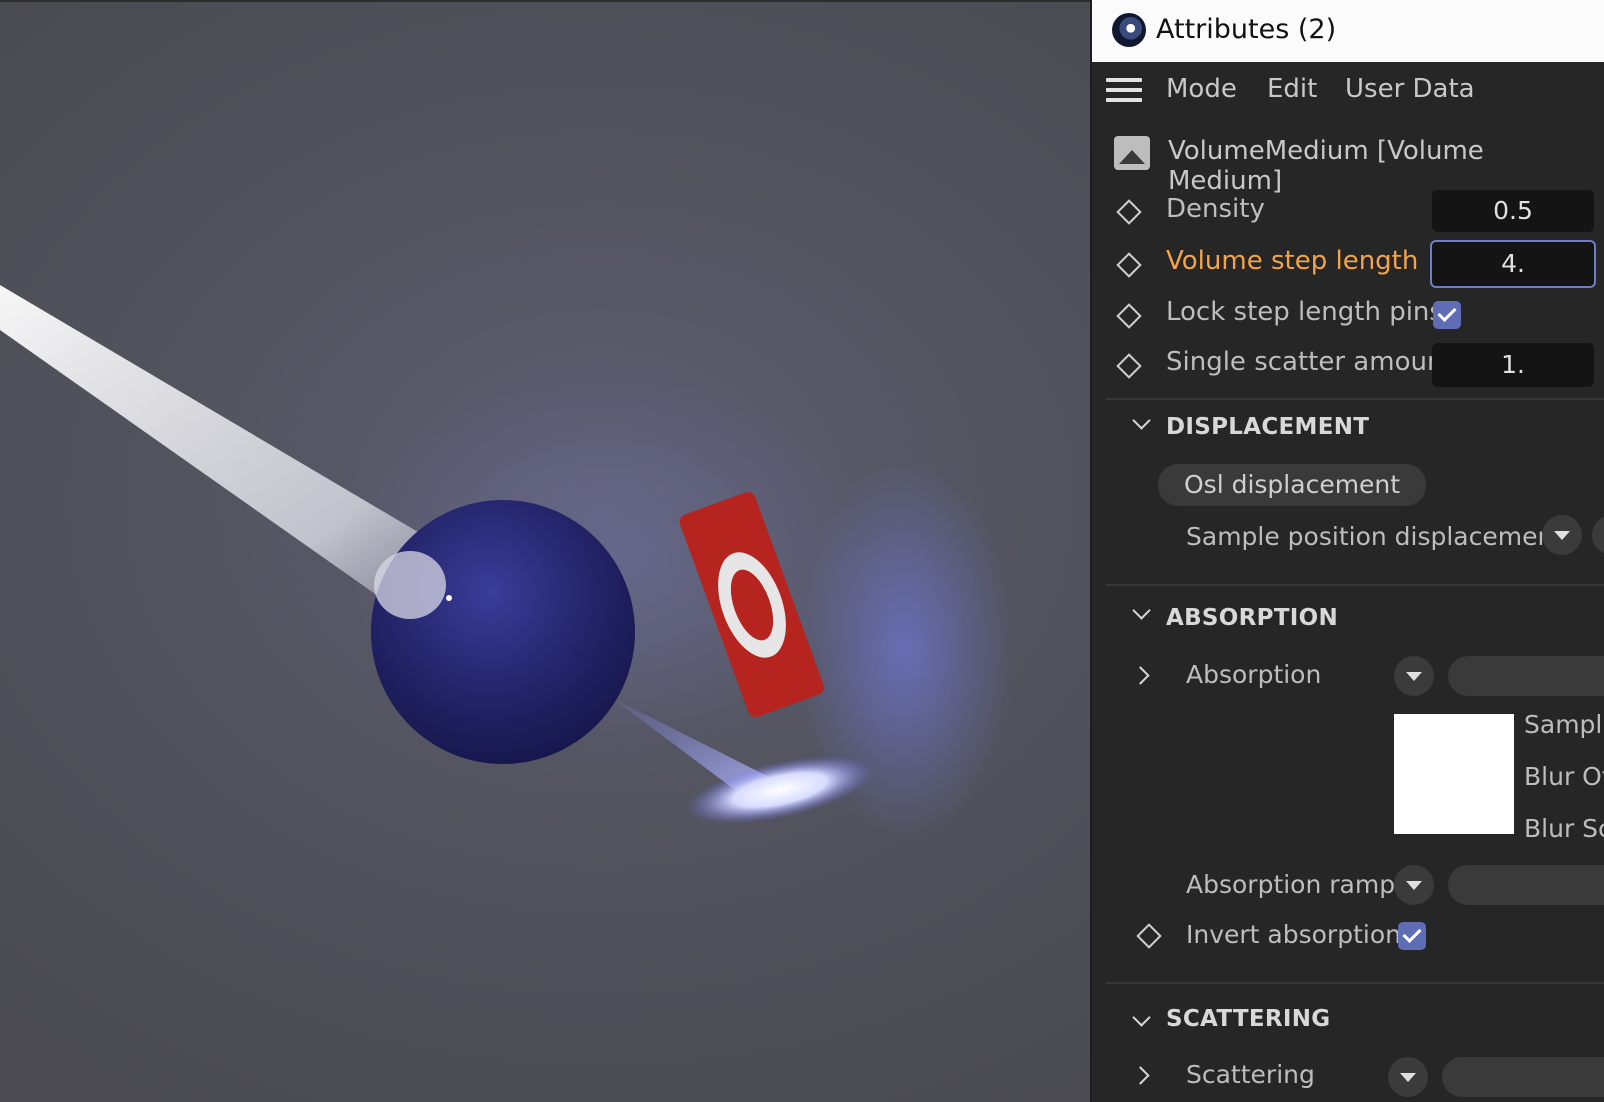 The height and width of the screenshot is (1102, 1604). I want to click on light-beam, so click(220, 447).